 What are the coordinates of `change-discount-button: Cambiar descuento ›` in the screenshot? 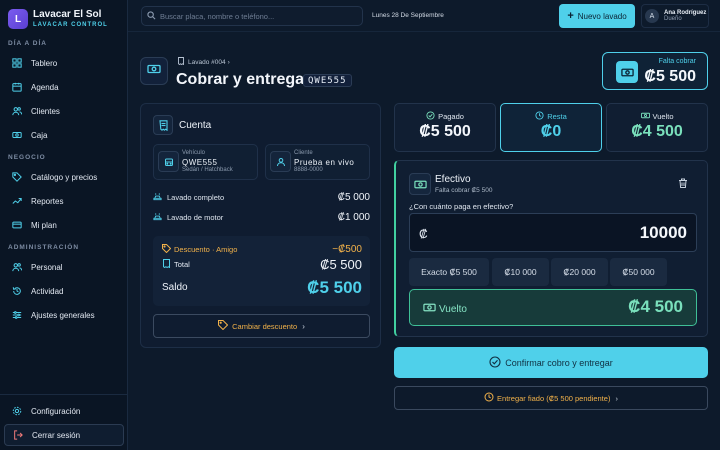 It's located at (261, 326).